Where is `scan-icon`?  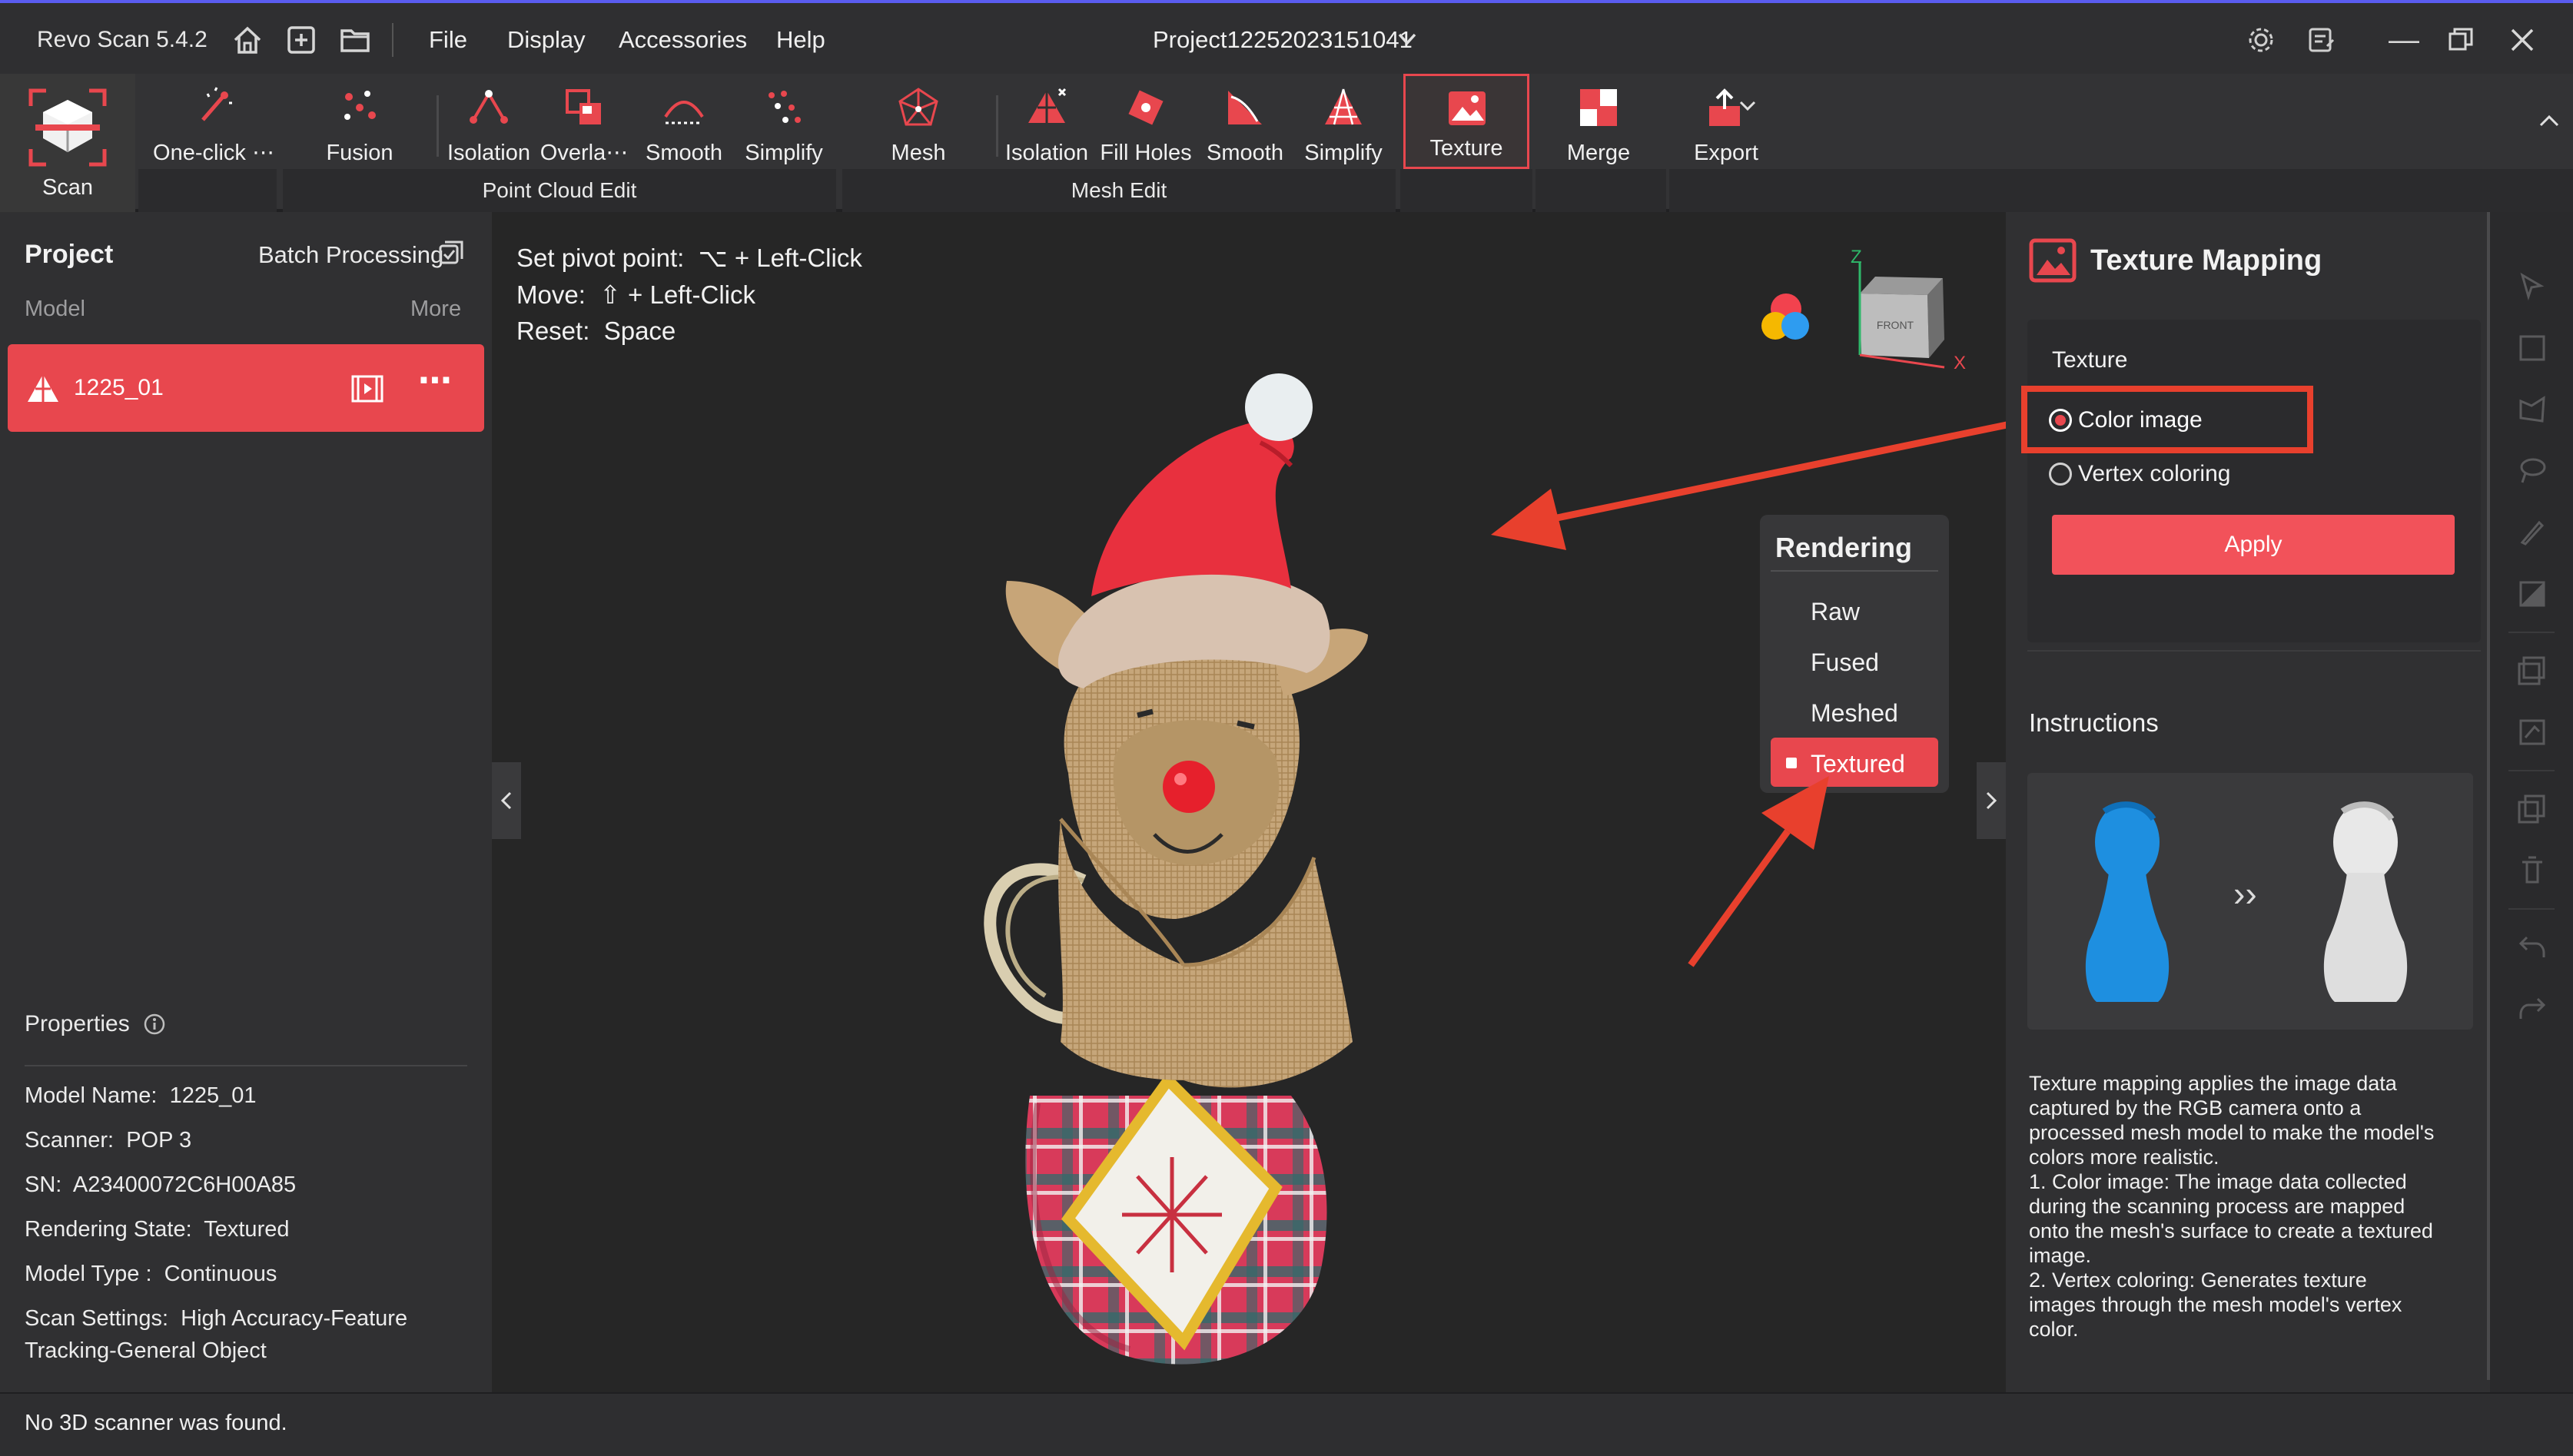
scan-icon is located at coordinates (67, 128).